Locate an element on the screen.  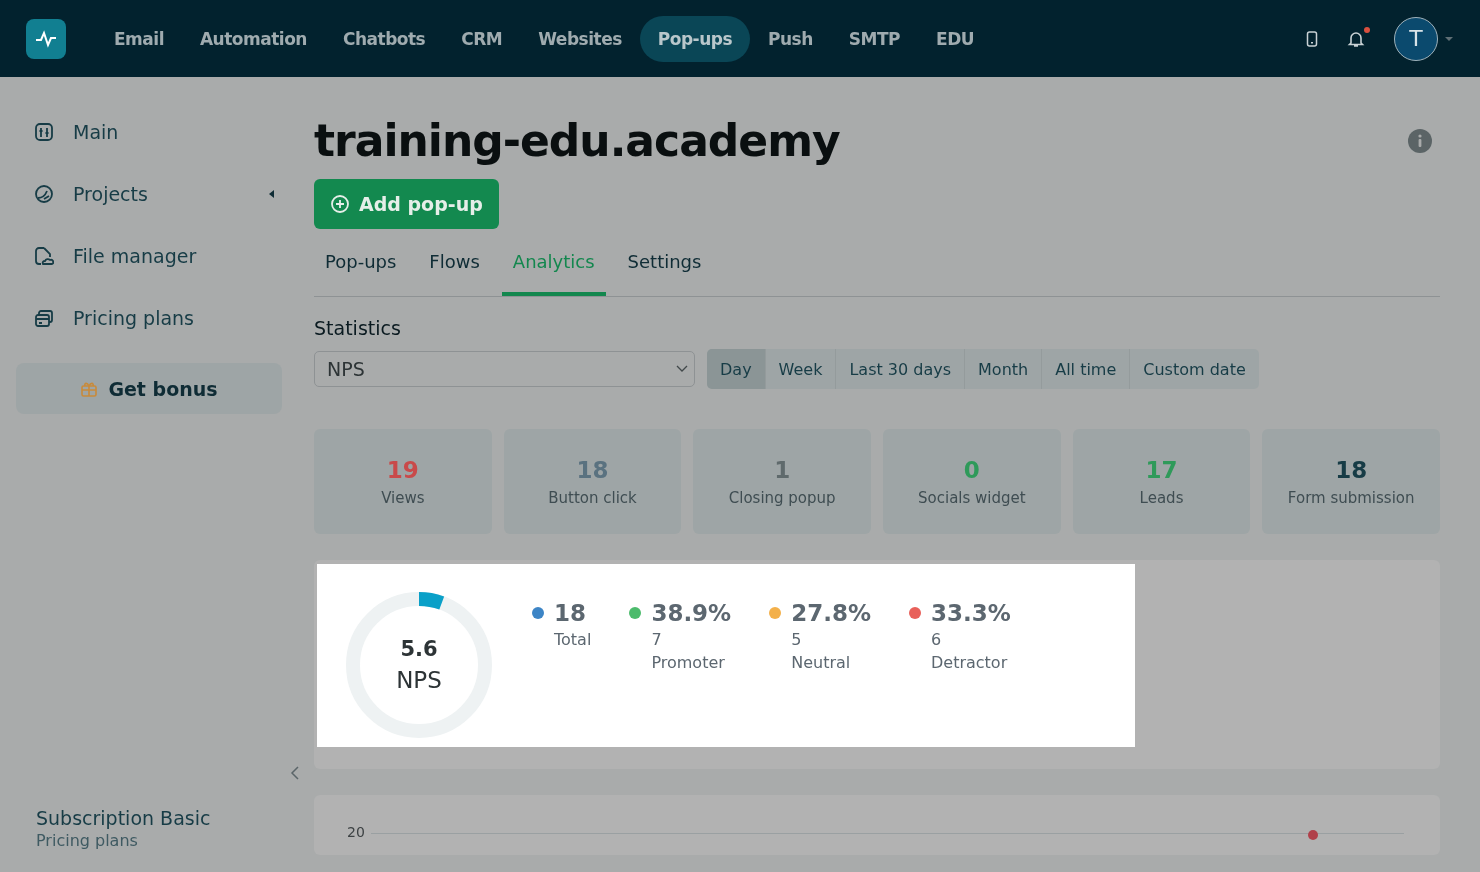
sidebar-item: File manager is located at coordinates (156, 256).